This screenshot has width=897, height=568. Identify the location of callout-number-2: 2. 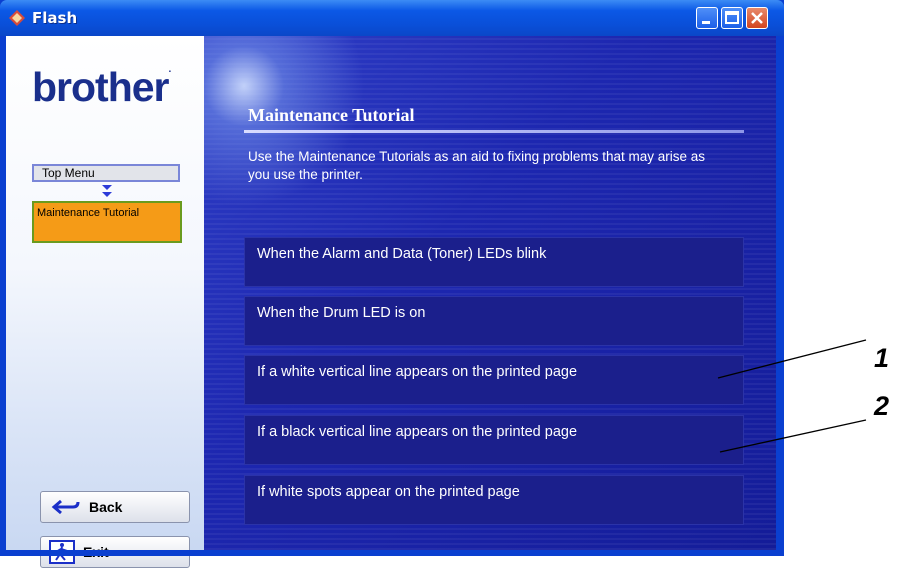
(882, 406).